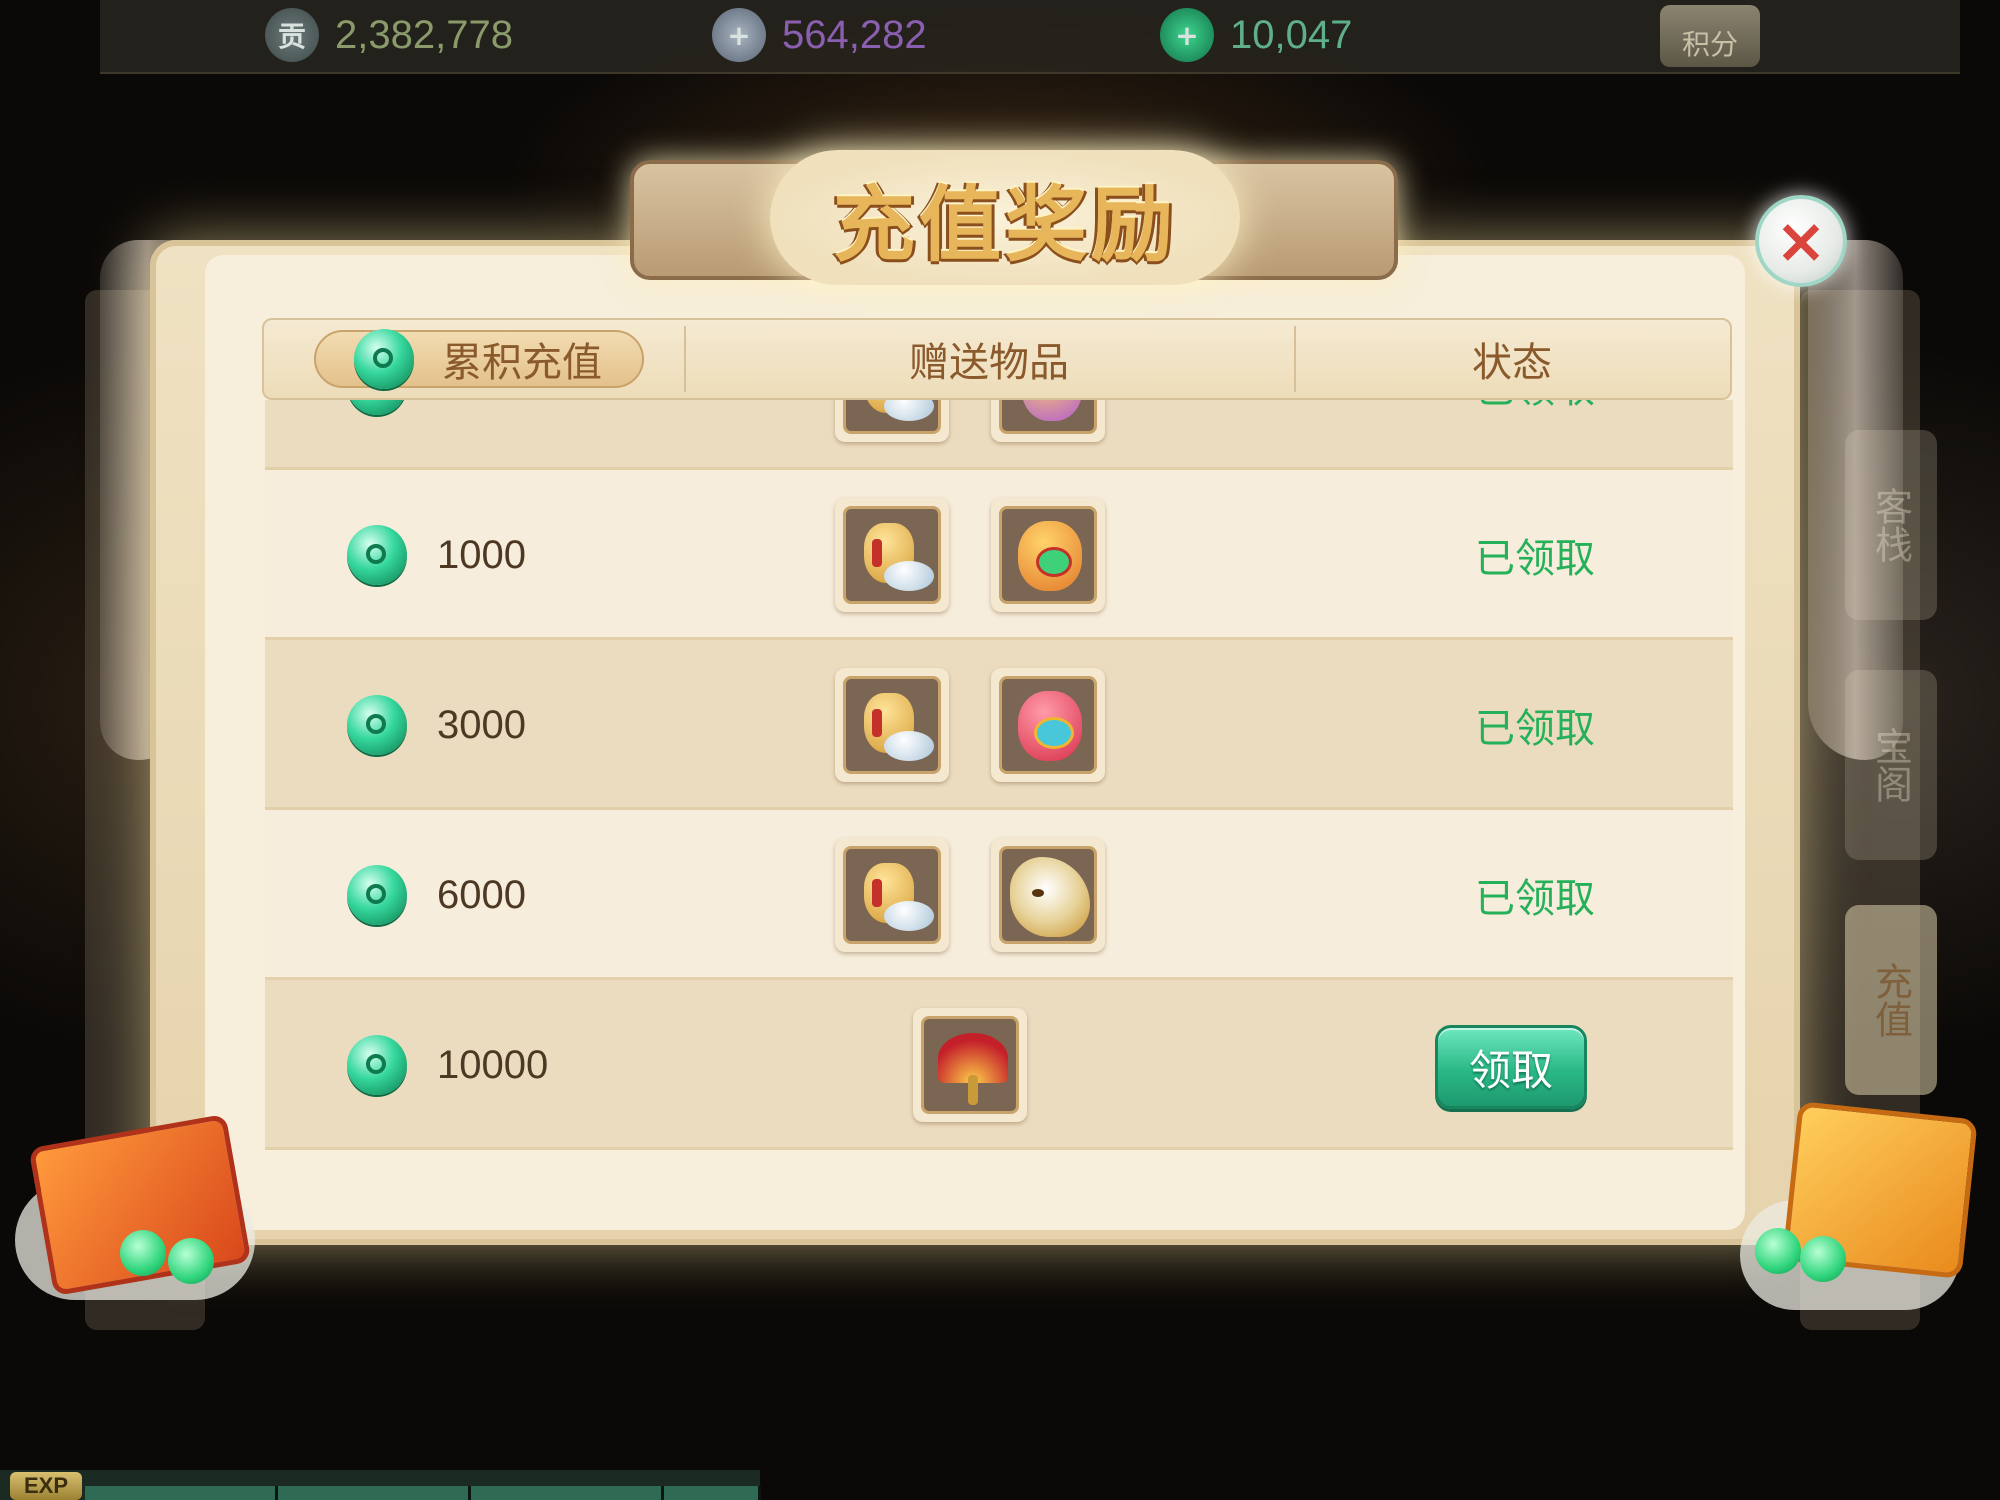 This screenshot has height=1500, width=2000. Describe the element at coordinates (470, 407) in the screenshot. I see `recharge-amount: 500` at that location.